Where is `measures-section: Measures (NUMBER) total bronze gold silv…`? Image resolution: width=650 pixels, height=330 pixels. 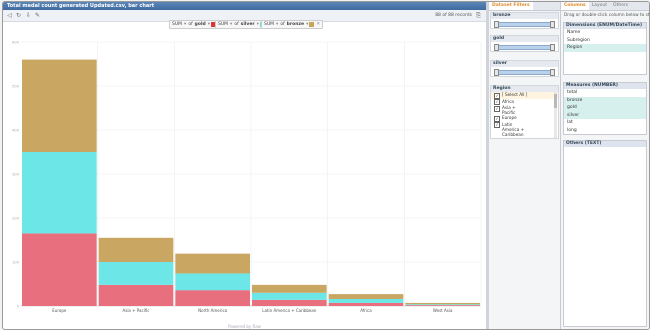
measures-section: Measures (NUMBER) total bronze gold silv… is located at coordinates (605, 108).